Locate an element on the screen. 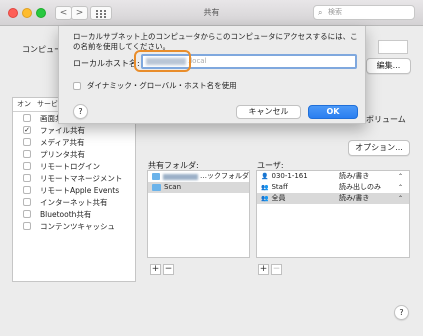  service-label: リモートマネージメント is located at coordinates (81, 178).